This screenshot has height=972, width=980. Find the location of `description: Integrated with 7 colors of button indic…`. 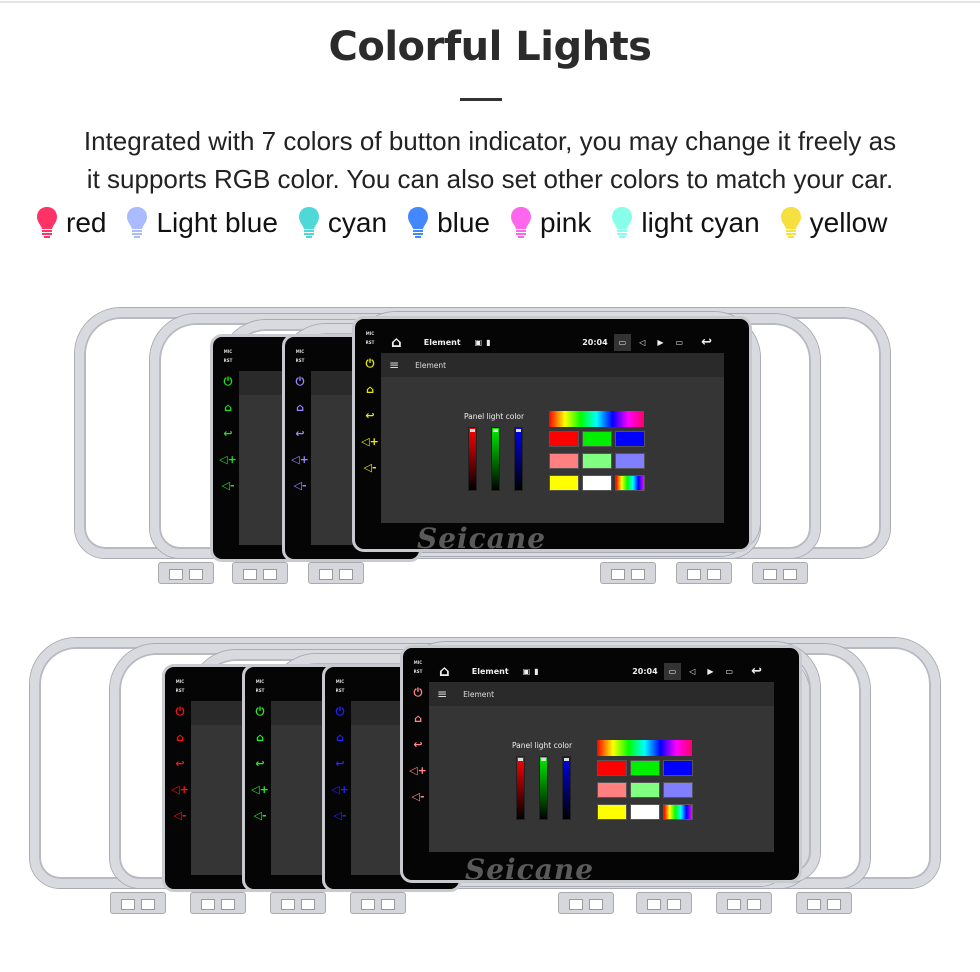

description: Integrated with 7 colors of button indic… is located at coordinates (490, 160).